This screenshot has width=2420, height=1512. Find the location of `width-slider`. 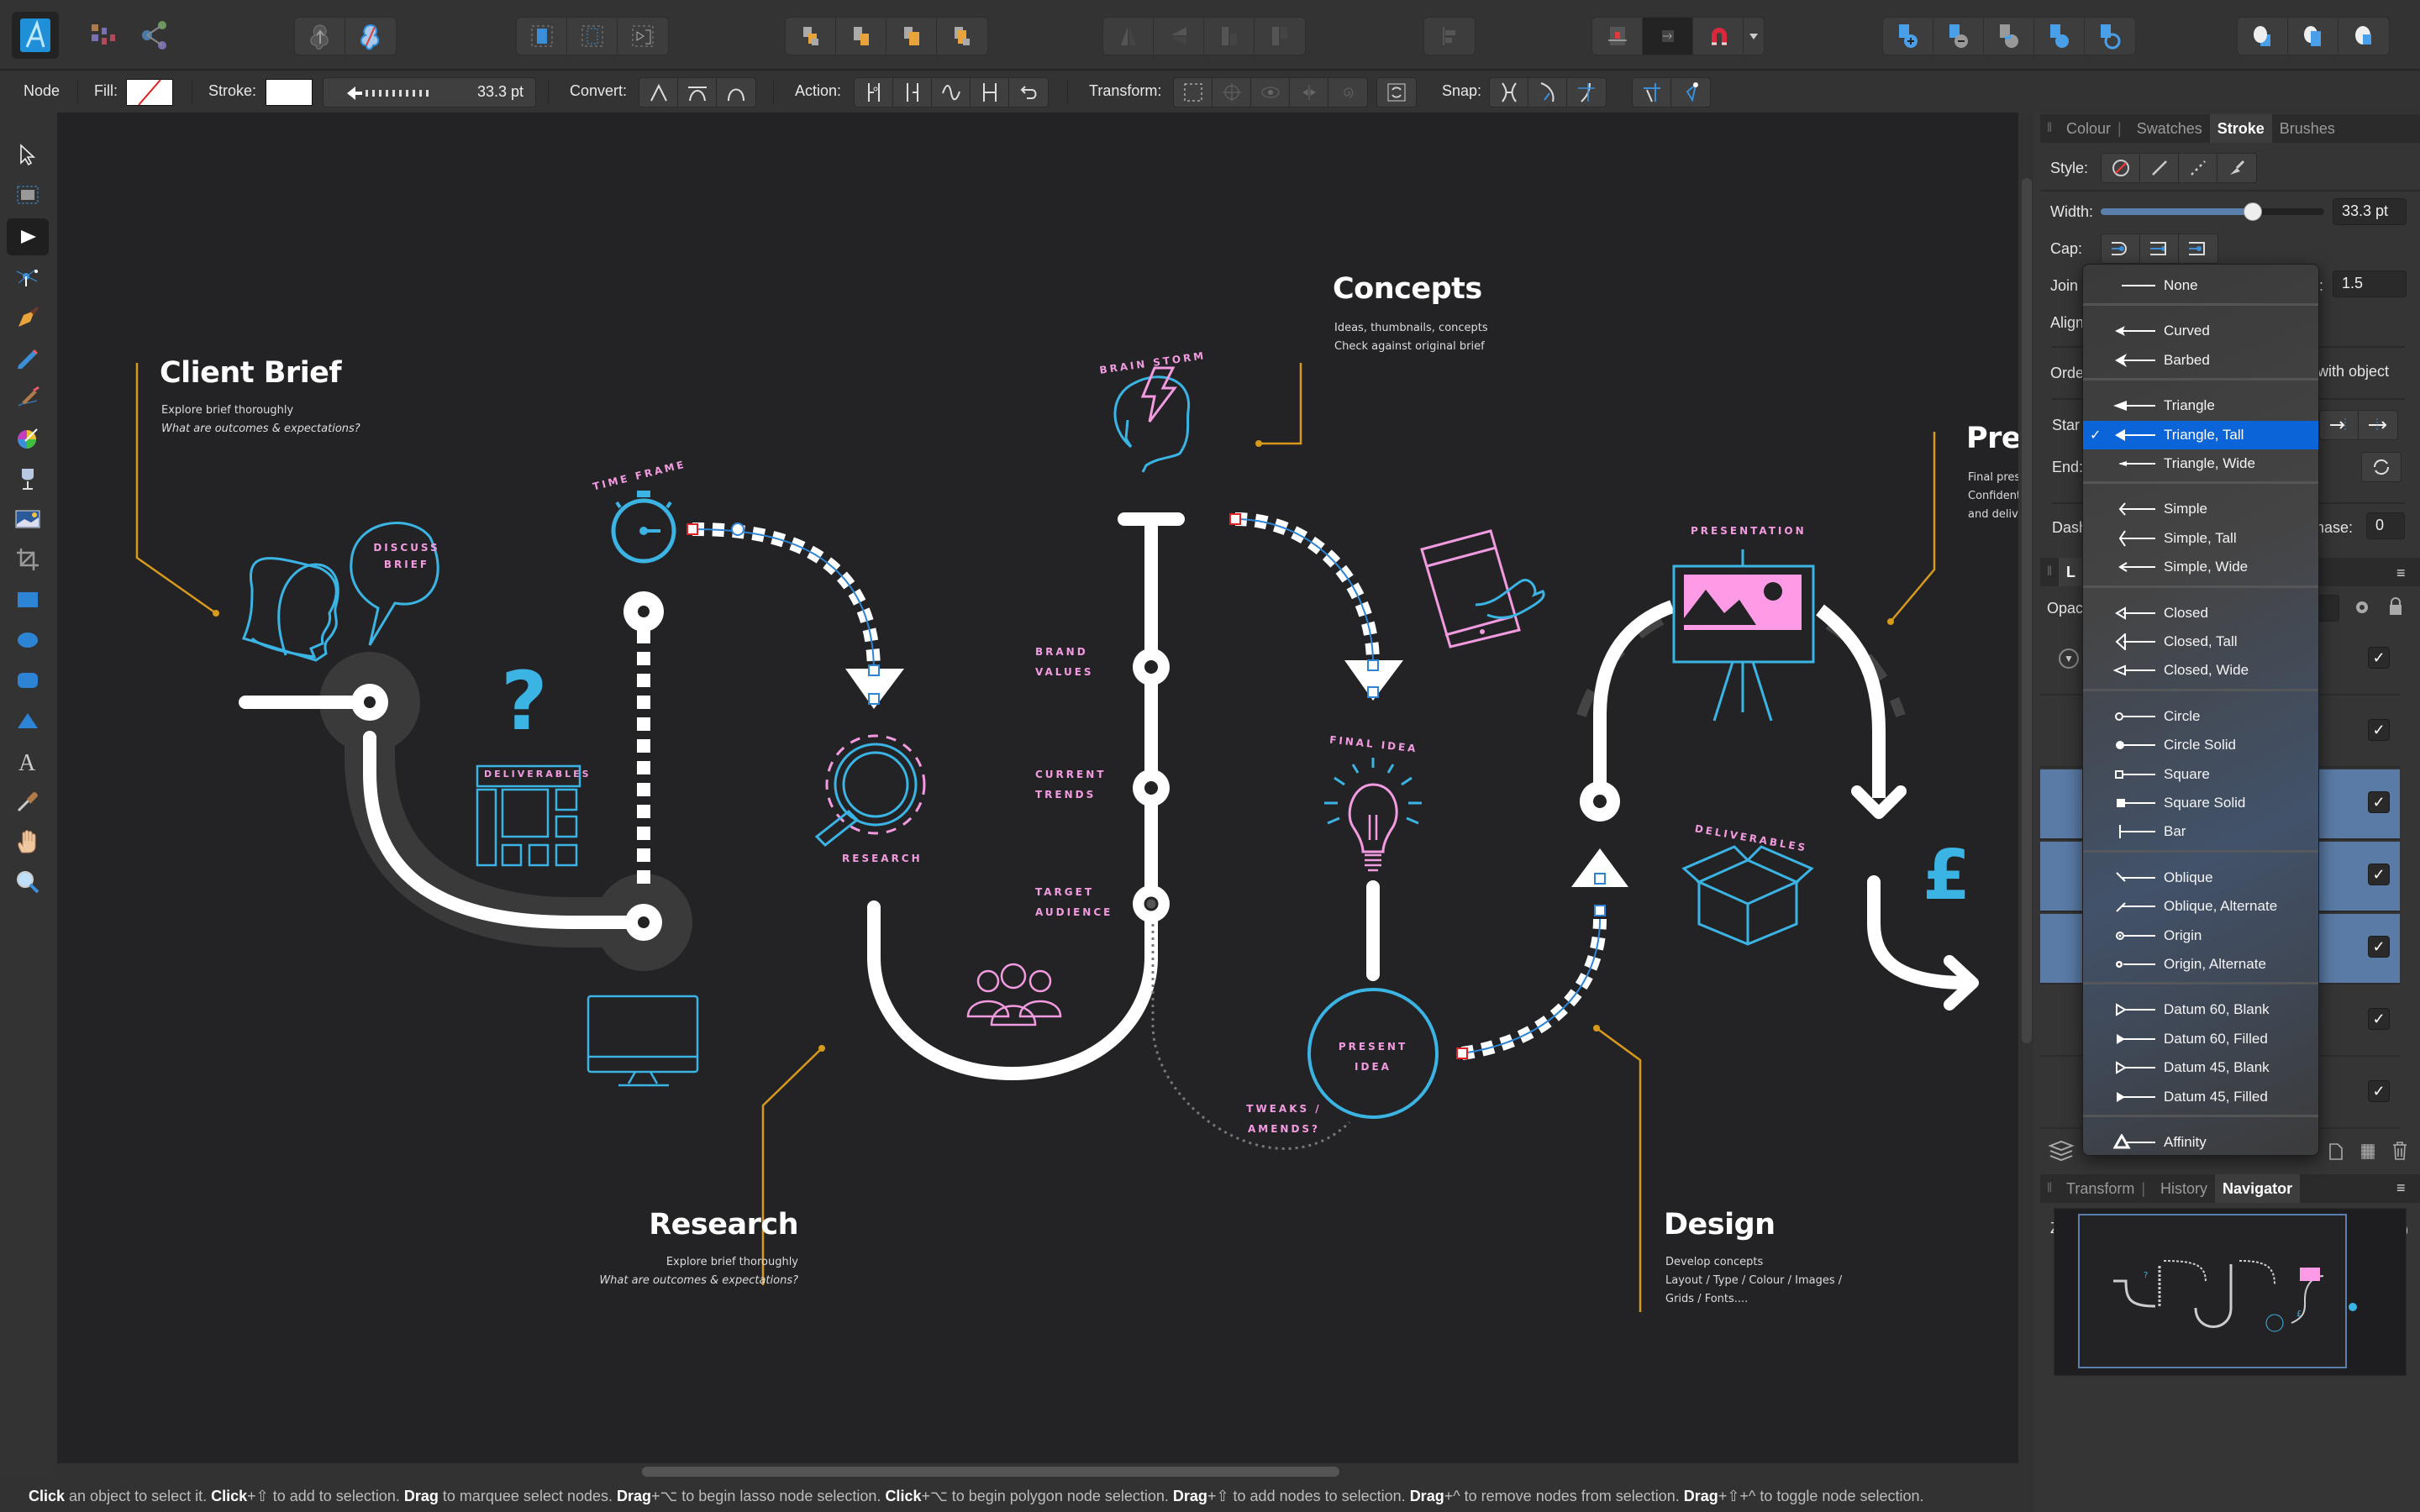

width-slider is located at coordinates (2212, 211).